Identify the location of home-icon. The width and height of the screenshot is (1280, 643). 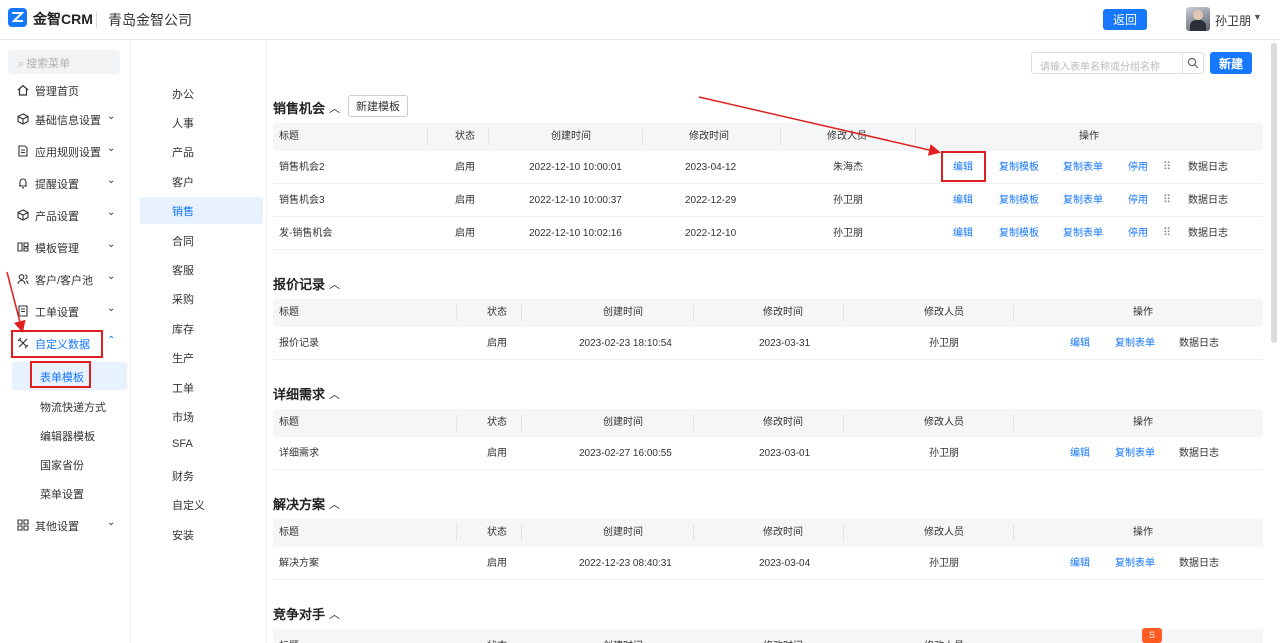
(23, 90).